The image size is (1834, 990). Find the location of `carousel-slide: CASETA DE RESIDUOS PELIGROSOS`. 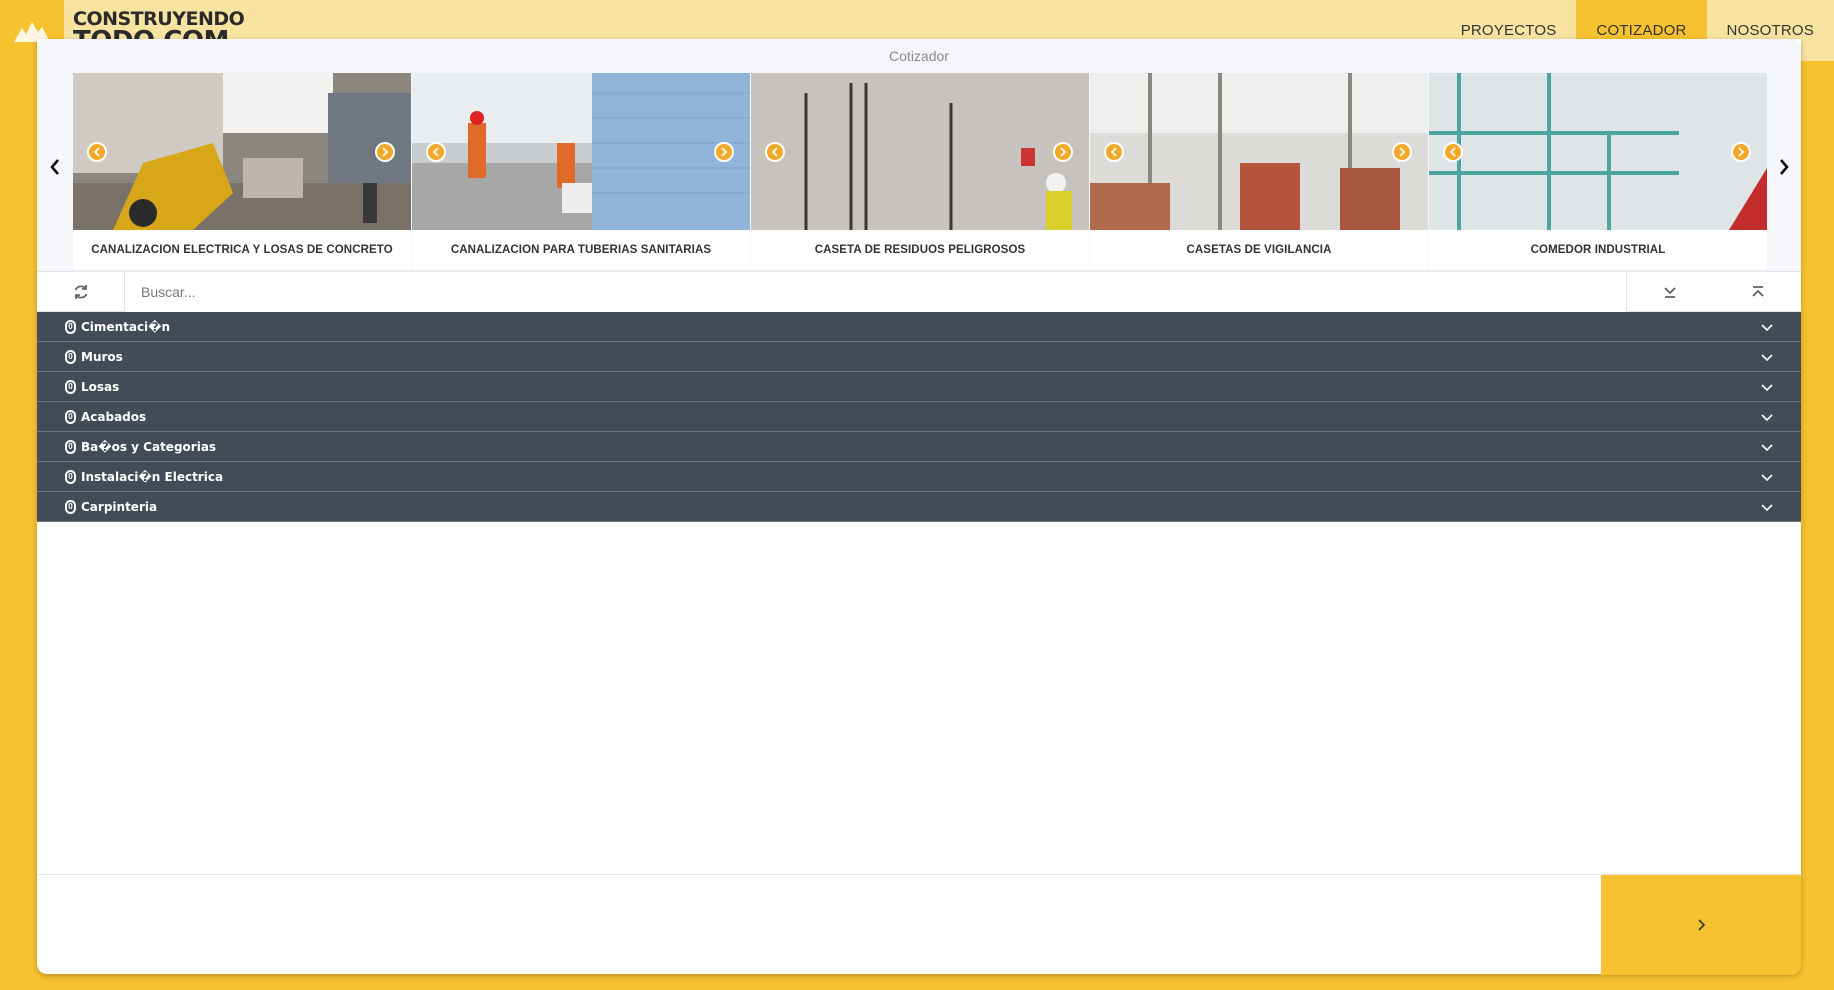

carousel-slide: CASETA DE RESIDUOS PELIGROSOS is located at coordinates (920, 171).